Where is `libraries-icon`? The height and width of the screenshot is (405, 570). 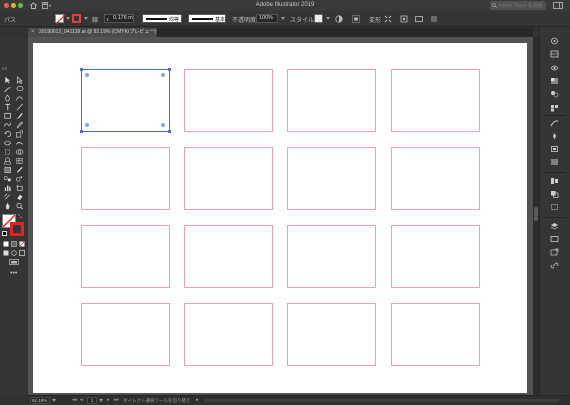
libraries-icon is located at coordinates (554, 54).